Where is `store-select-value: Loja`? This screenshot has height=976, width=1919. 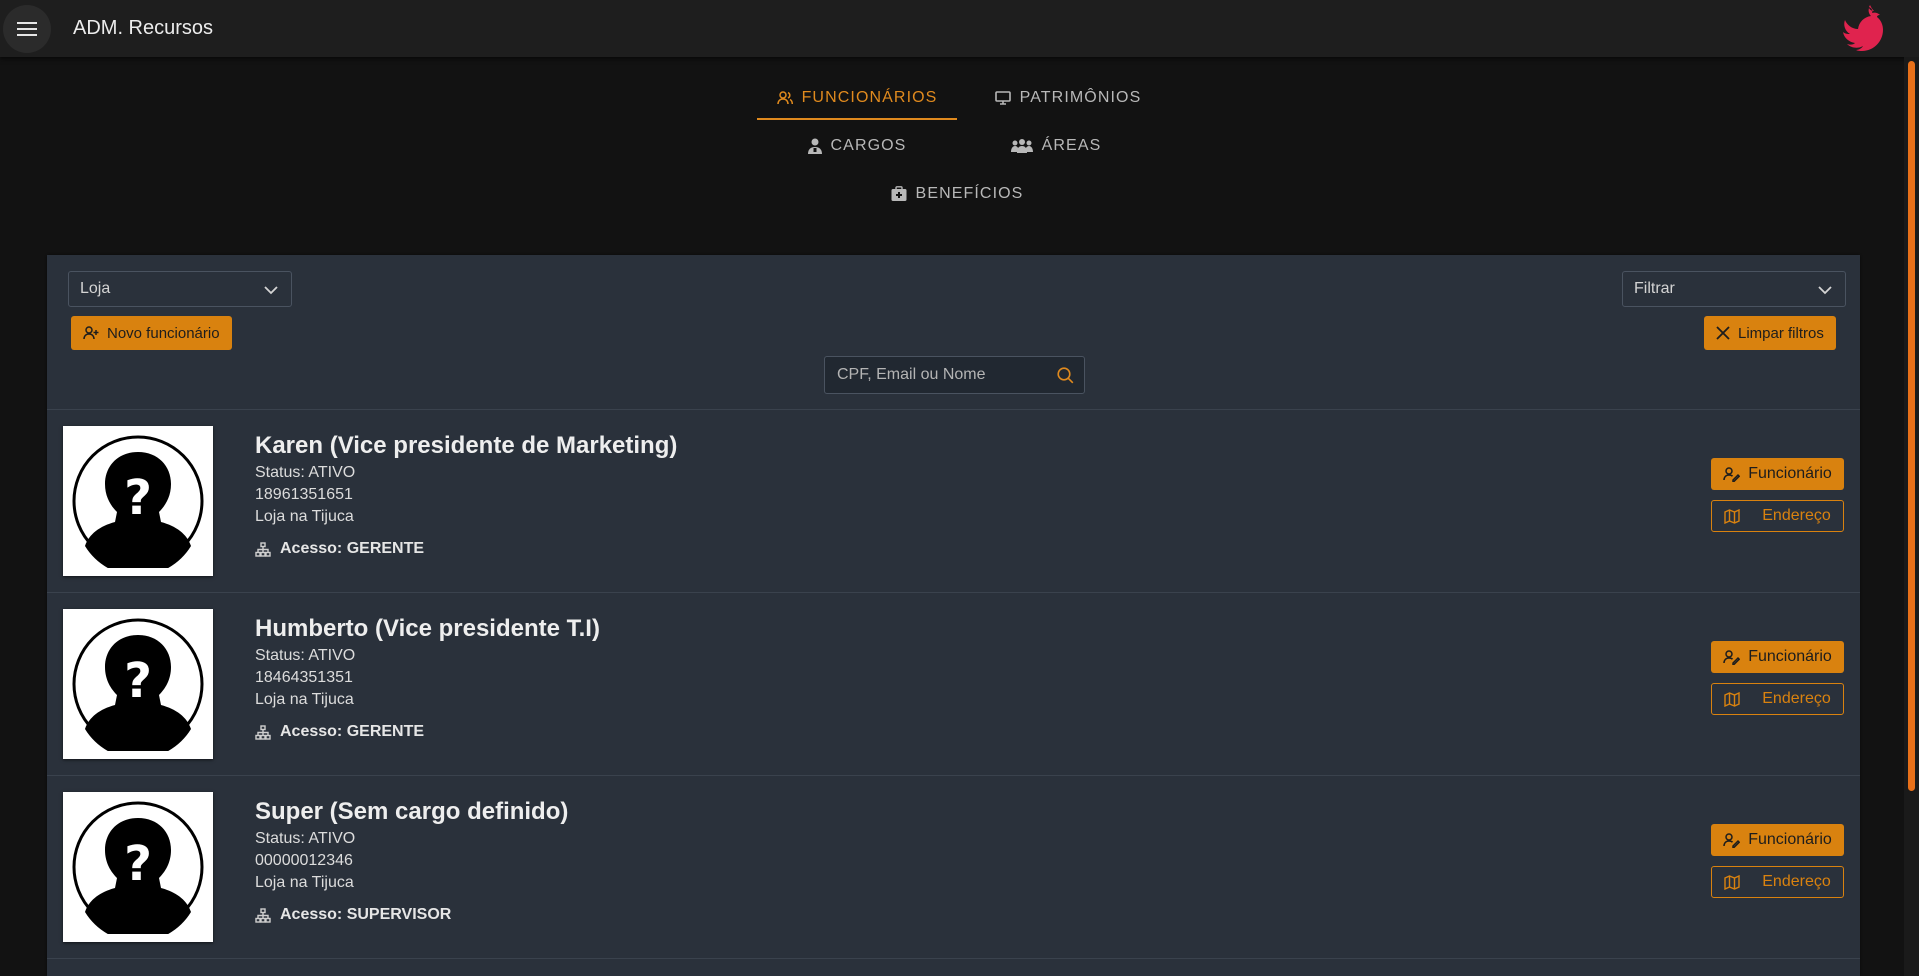 store-select-value: Loja is located at coordinates (95, 288).